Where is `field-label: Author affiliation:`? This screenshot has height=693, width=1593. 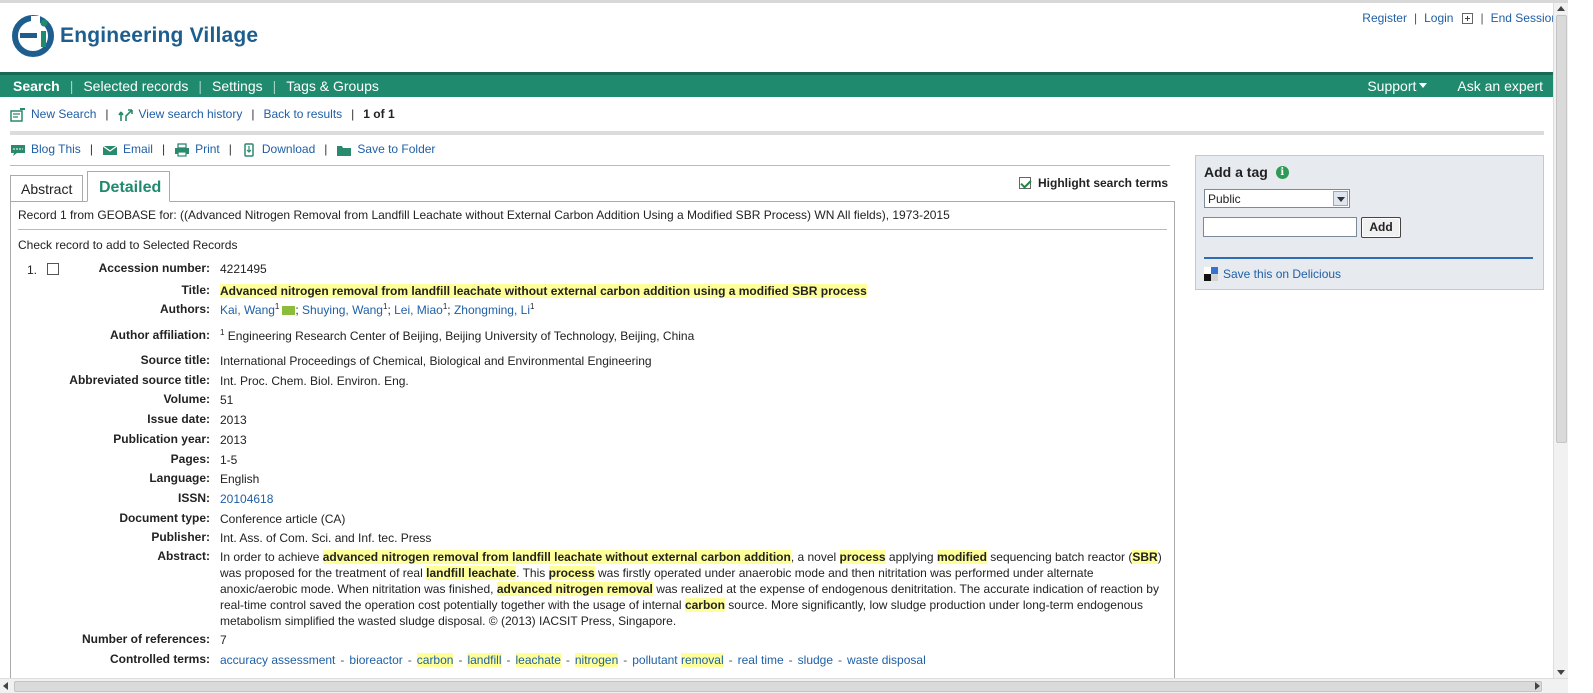 field-label: Author affiliation: is located at coordinates (160, 335).